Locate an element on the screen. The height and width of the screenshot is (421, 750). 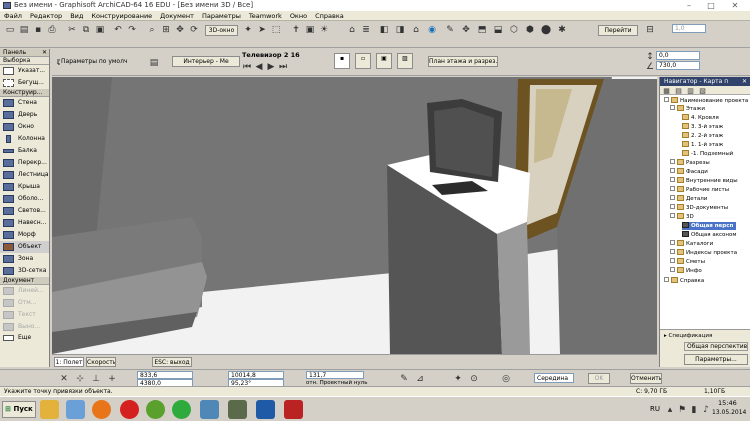
tool-text: Текст is located at coordinates (24, 315).